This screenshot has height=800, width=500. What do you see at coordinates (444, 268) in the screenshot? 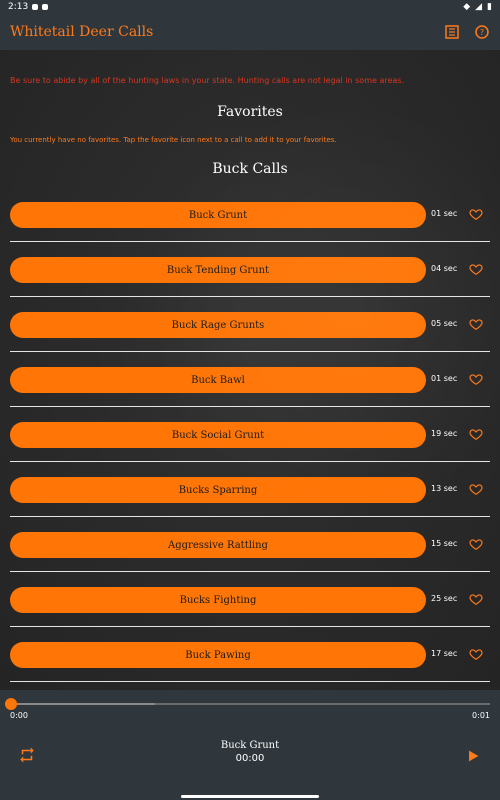
I see `call-duration: 04 sec` at bounding box center [444, 268].